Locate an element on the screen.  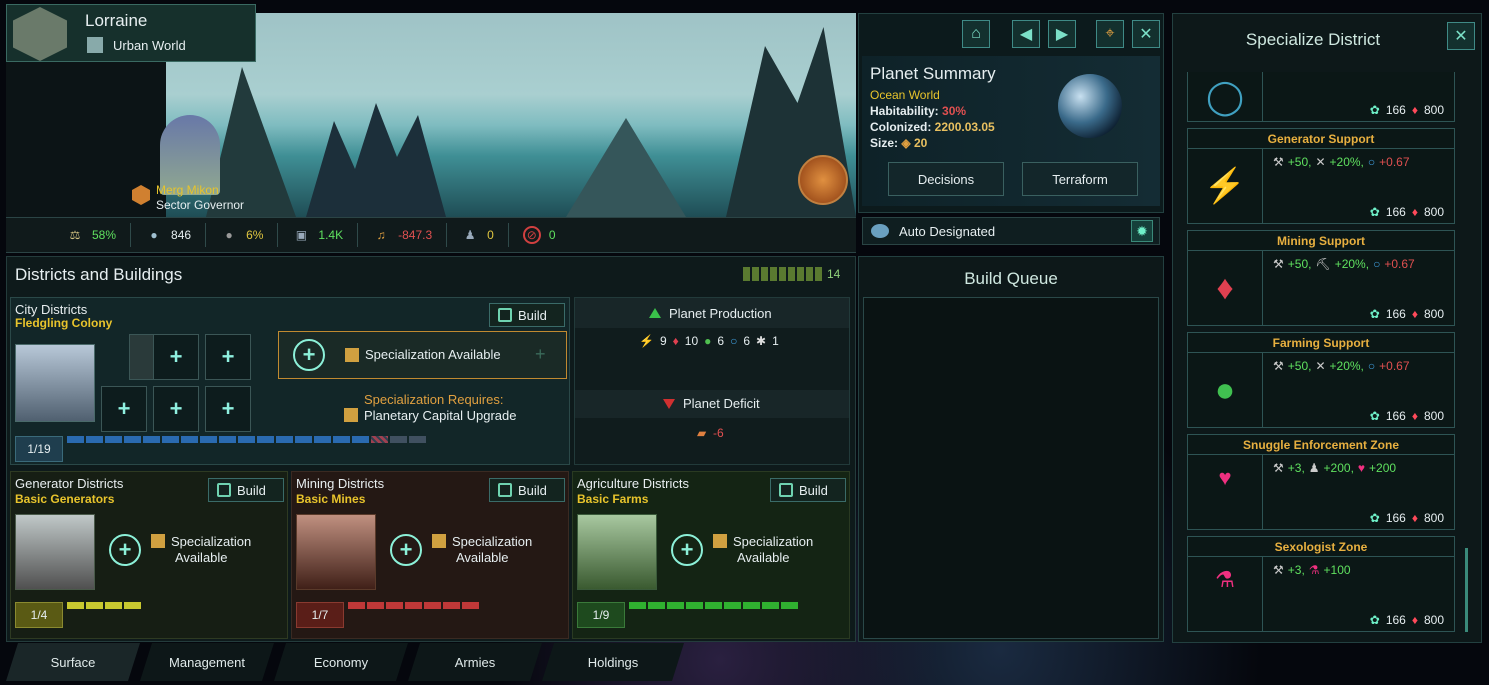
tab-management: Management is located at coordinates (207, 662).